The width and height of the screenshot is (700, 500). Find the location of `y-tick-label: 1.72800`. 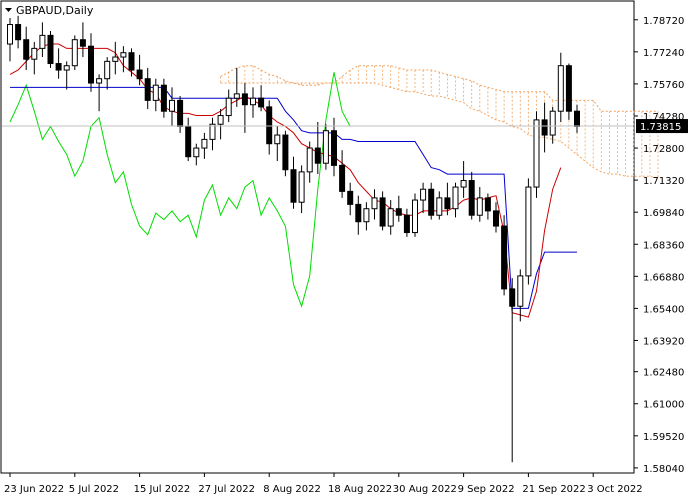

y-tick-label: 1.72800 is located at coordinates (663, 149).